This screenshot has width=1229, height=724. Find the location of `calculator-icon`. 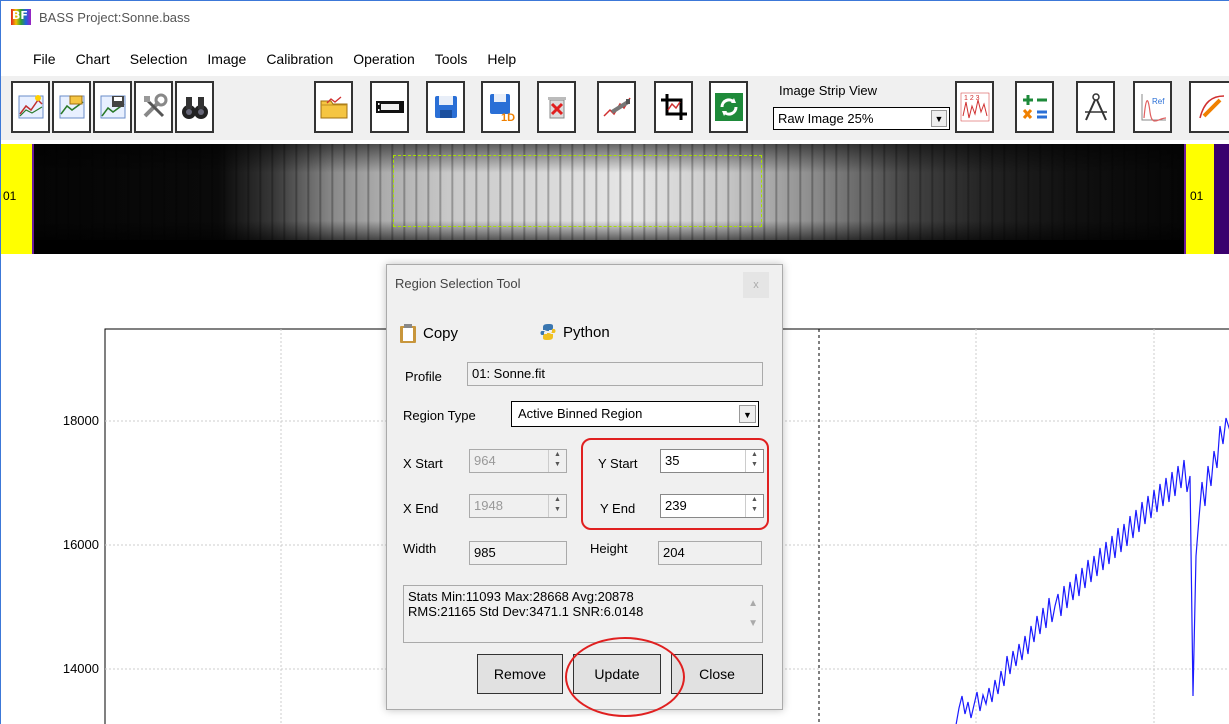

calculator-icon is located at coordinates (1034, 107).